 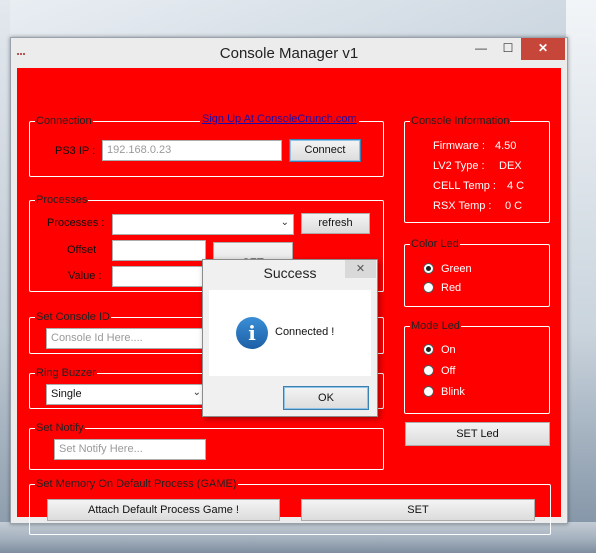 I want to click on processes-label: Processes :, so click(x=76, y=223).